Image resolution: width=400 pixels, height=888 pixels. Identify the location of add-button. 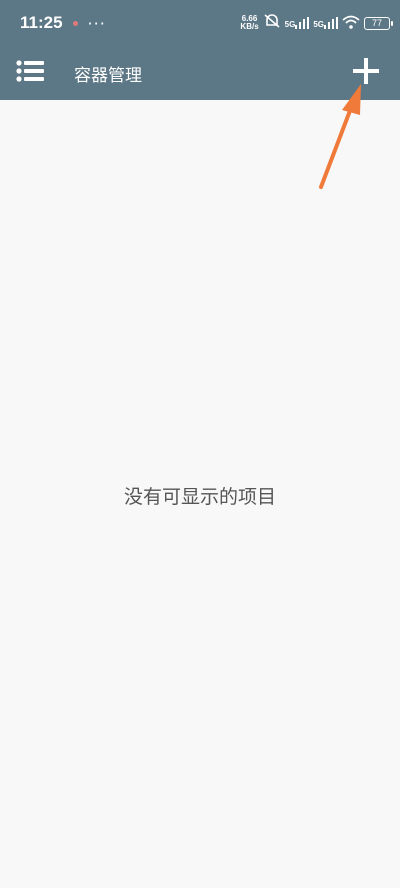
(366, 73).